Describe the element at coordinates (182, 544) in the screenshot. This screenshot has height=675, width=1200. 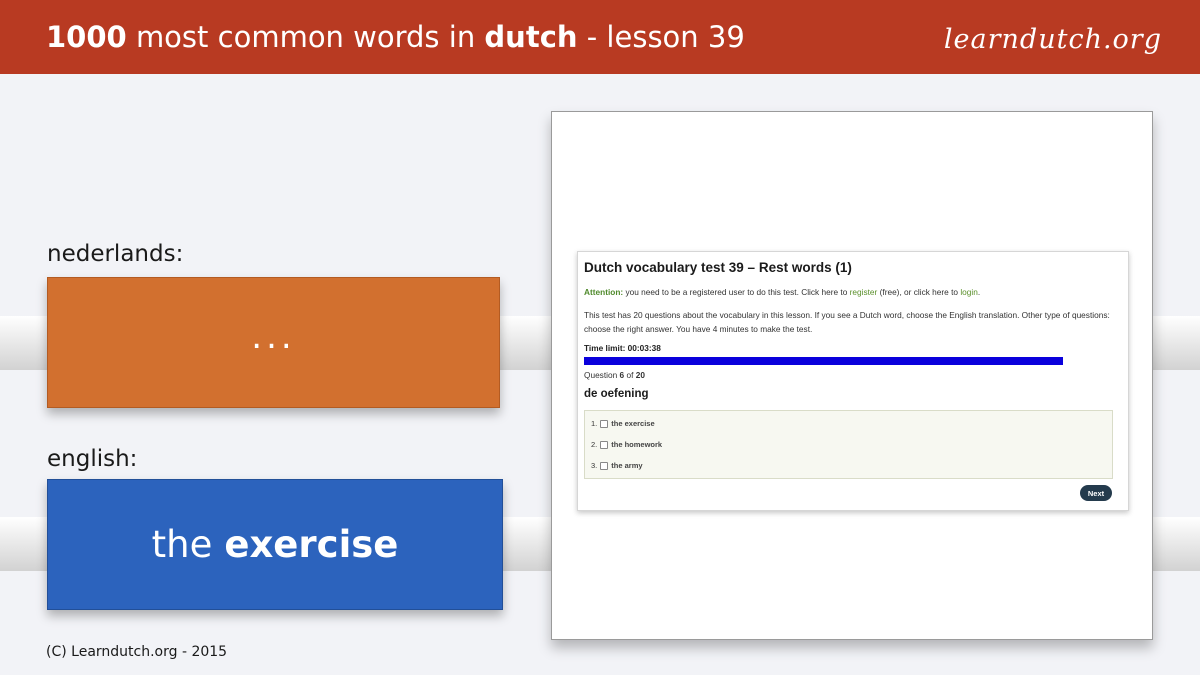
I see `english-article: the` at that location.